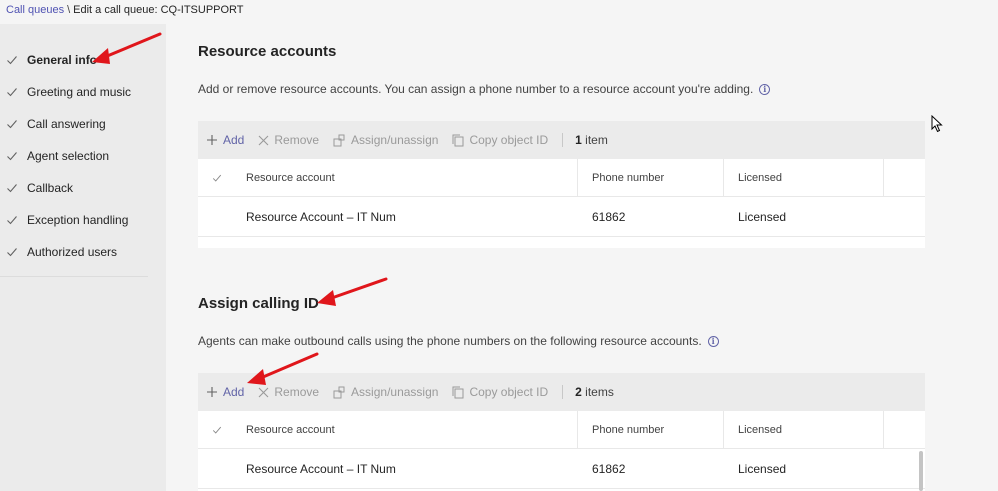  Describe the element at coordinates (352, 291) in the screenshot. I see `annotation-arrow-assign-calling-id` at that location.